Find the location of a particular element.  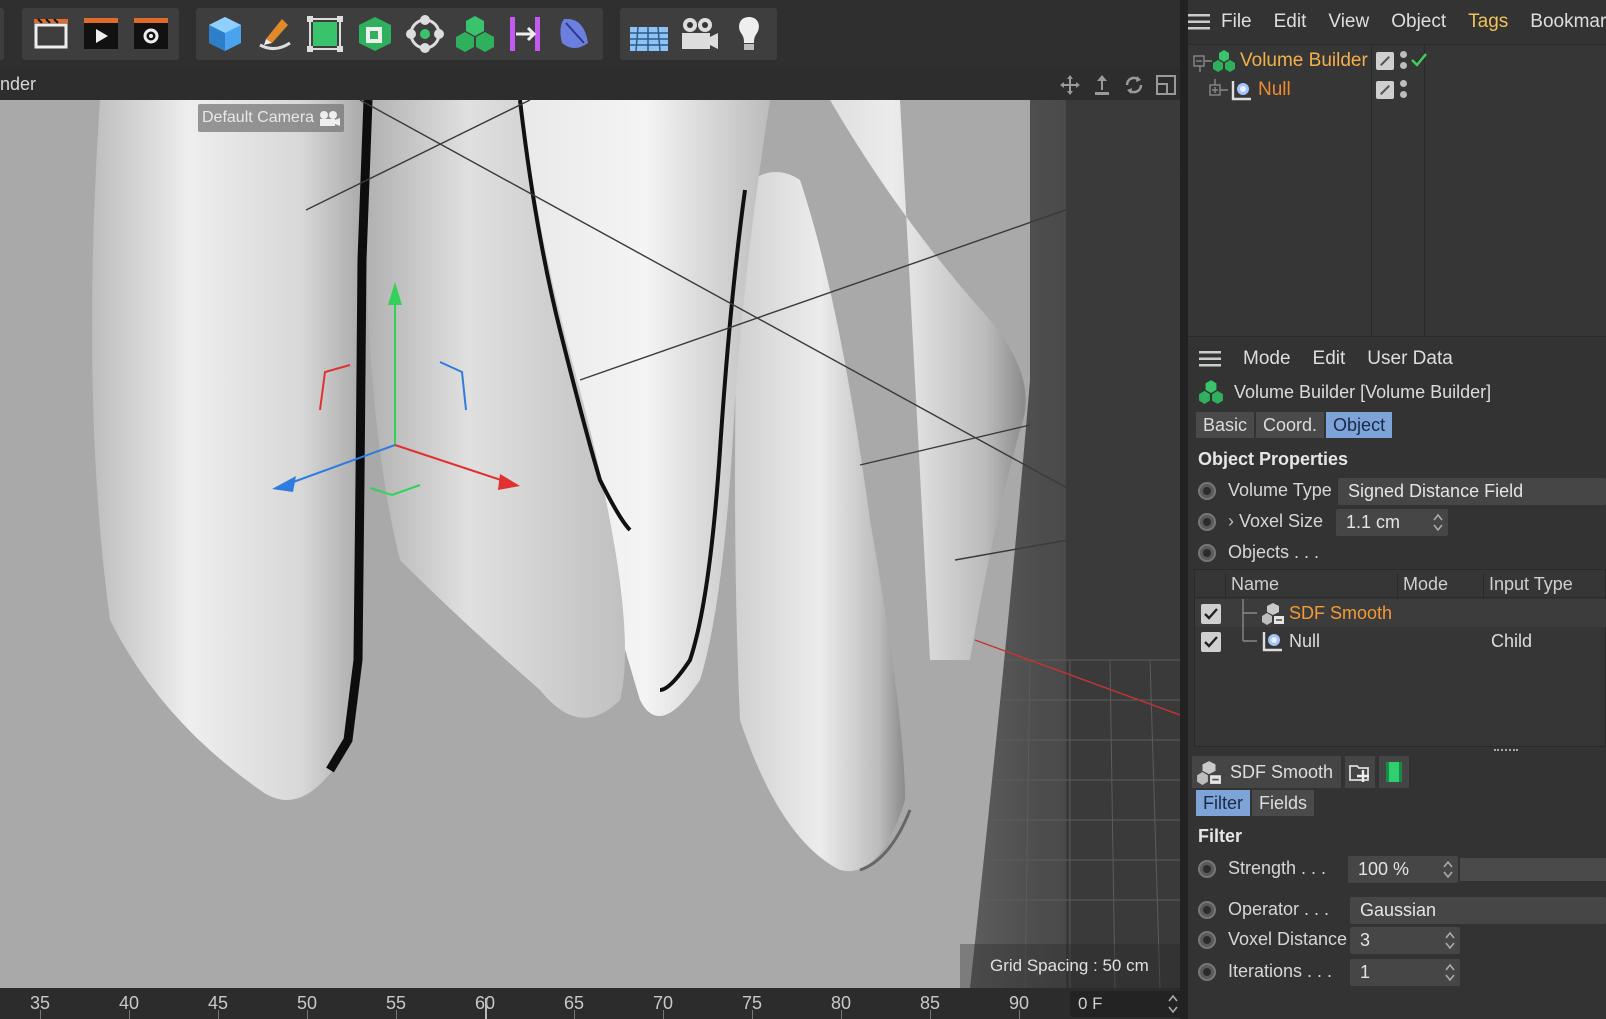

voxel-distance-field: 3 is located at coordinates (1405, 940).